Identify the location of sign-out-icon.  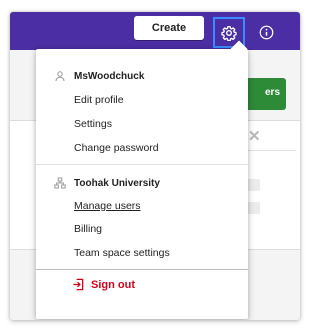
(78, 284).